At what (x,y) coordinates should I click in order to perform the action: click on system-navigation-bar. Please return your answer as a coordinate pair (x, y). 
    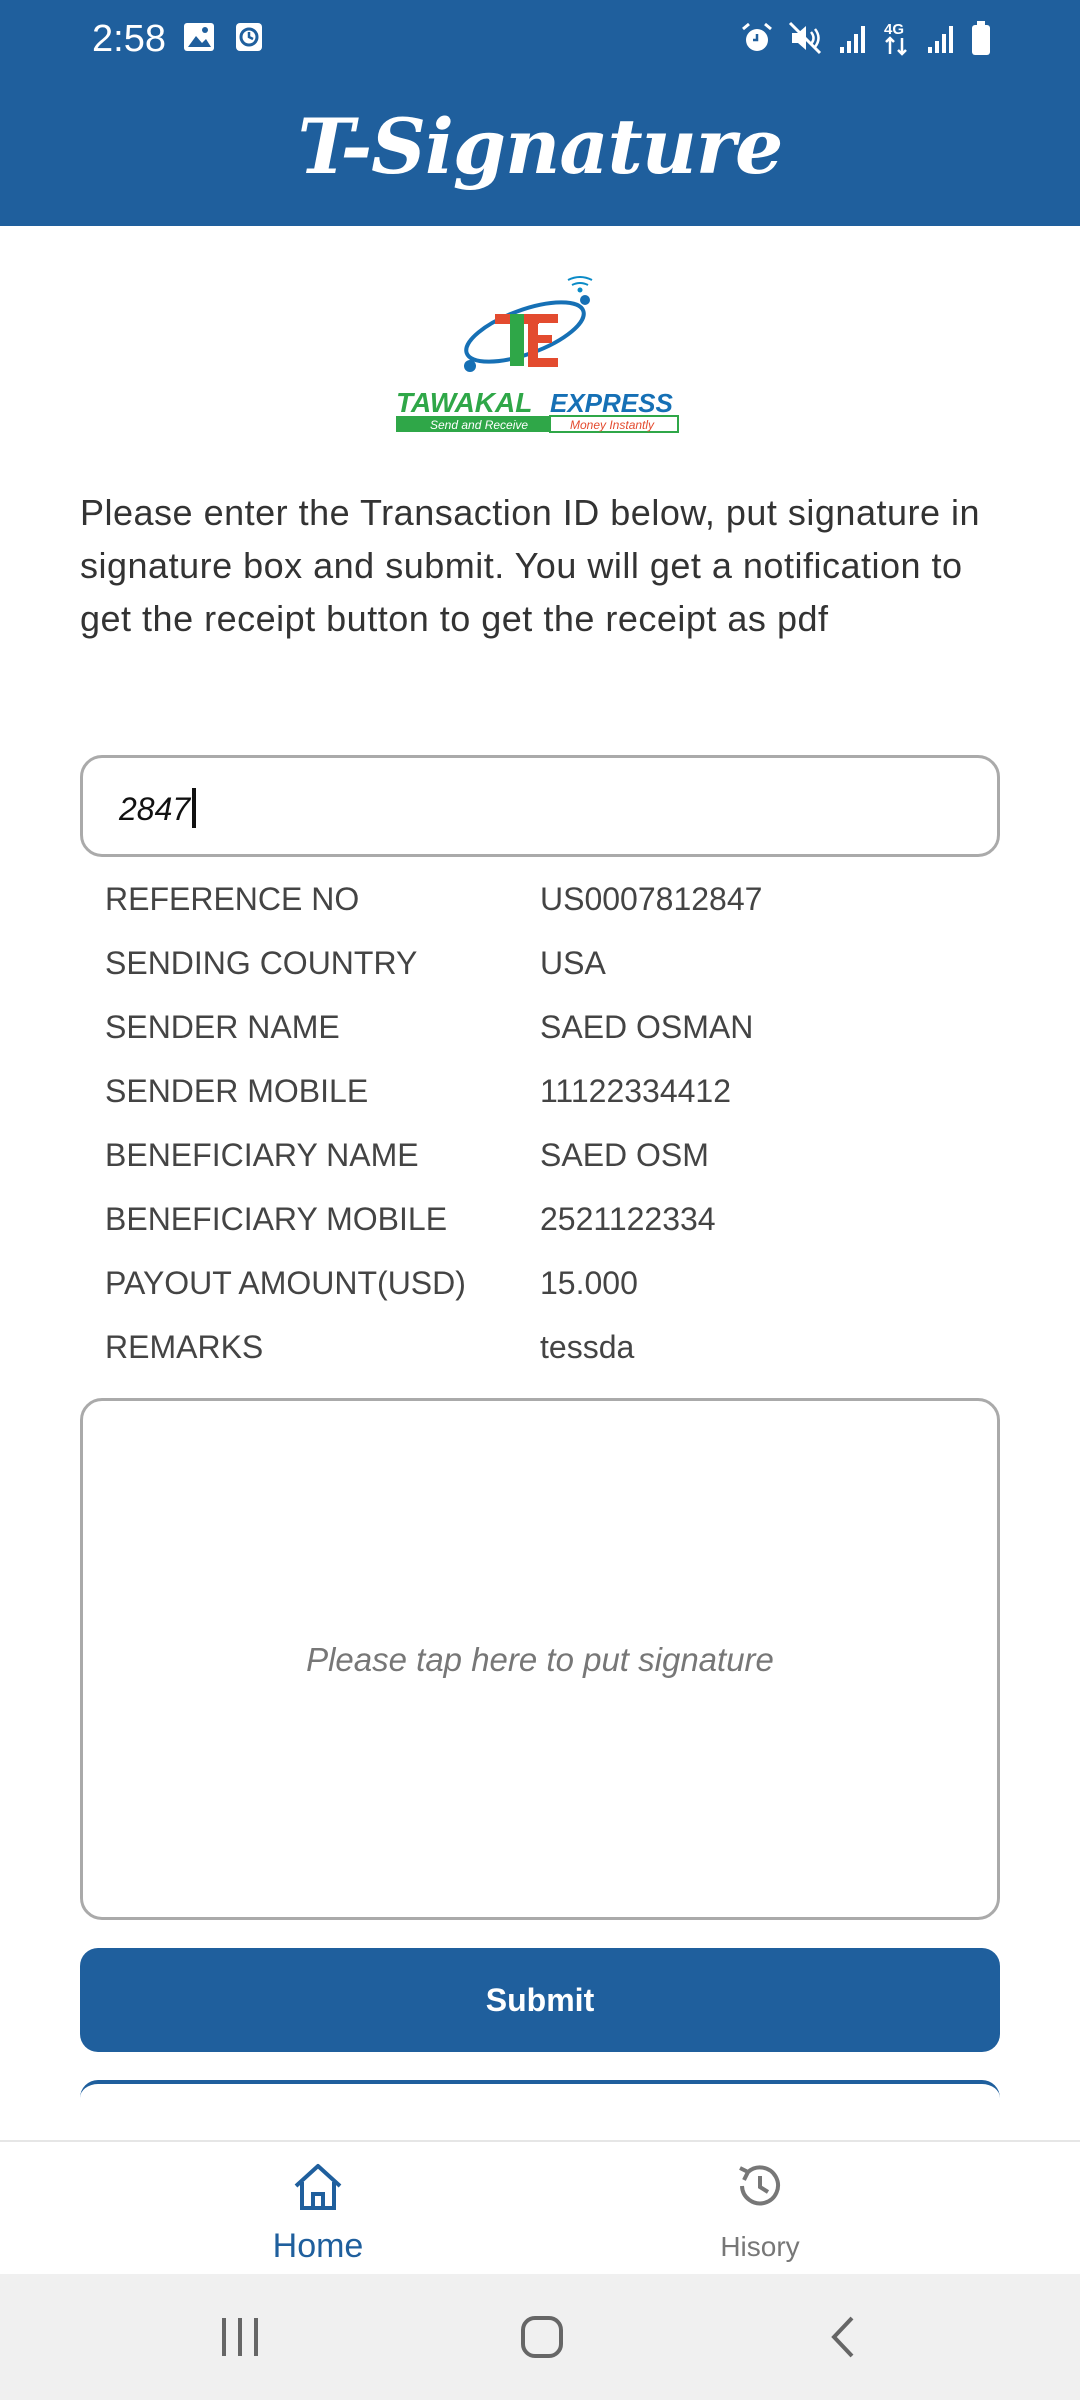
    Looking at the image, I should click on (540, 2337).